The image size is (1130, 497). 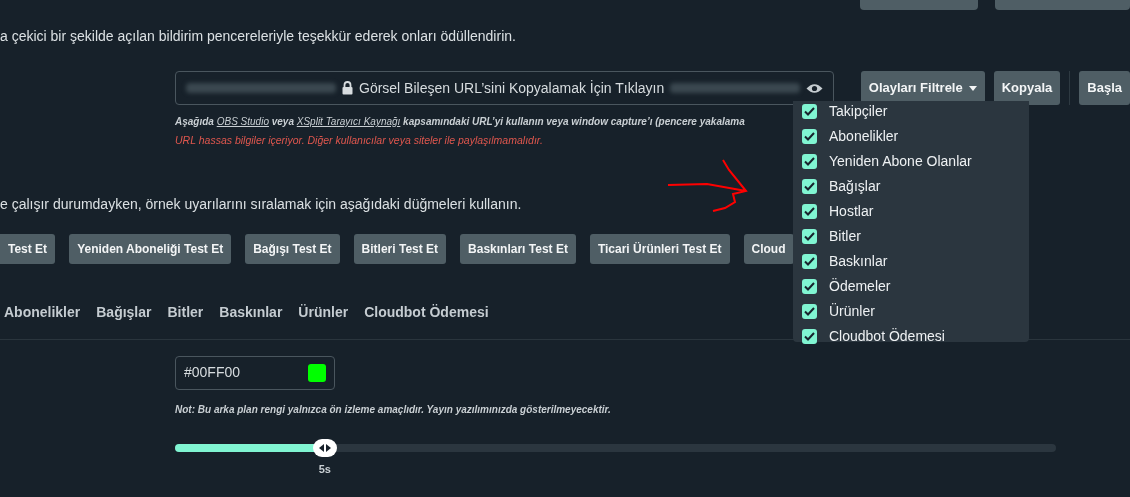 What do you see at coordinates (150, 248) in the screenshot?
I see `test-button: Yeniden Aboneliği Test Et` at bounding box center [150, 248].